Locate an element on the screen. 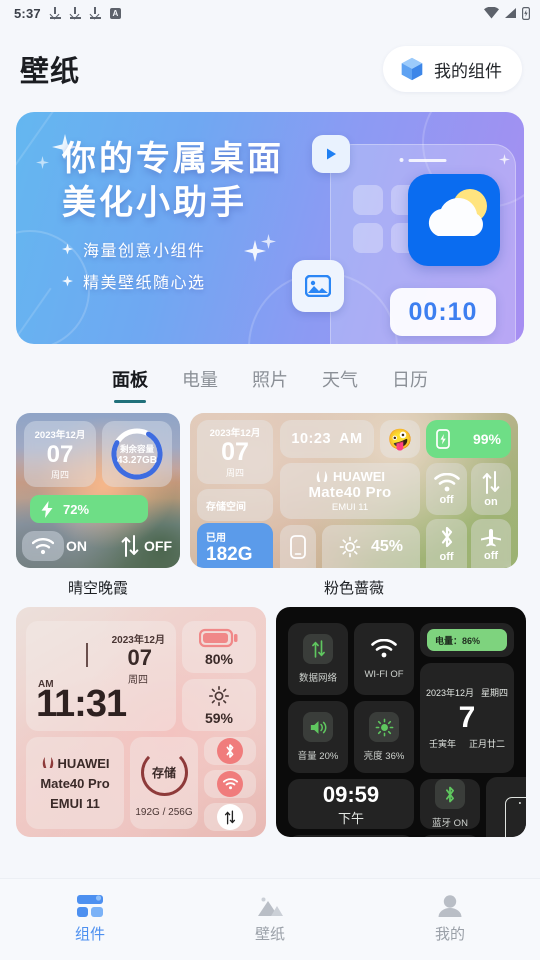  battery-percent: 99% is located at coordinates (486, 439).